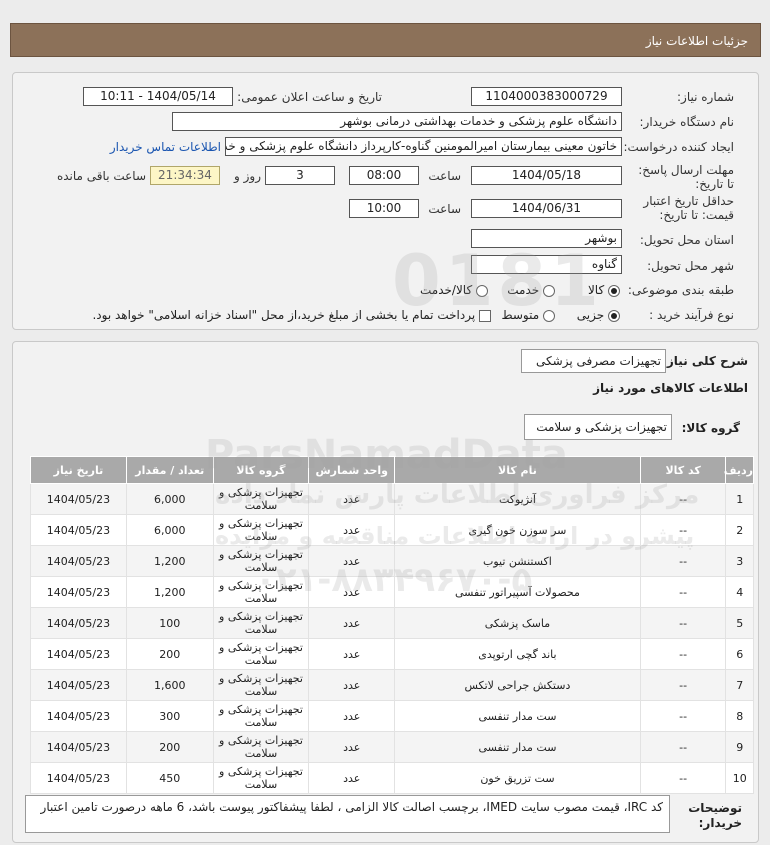  I want to click on province-label: استان محل تحویل:, so click(686, 240).